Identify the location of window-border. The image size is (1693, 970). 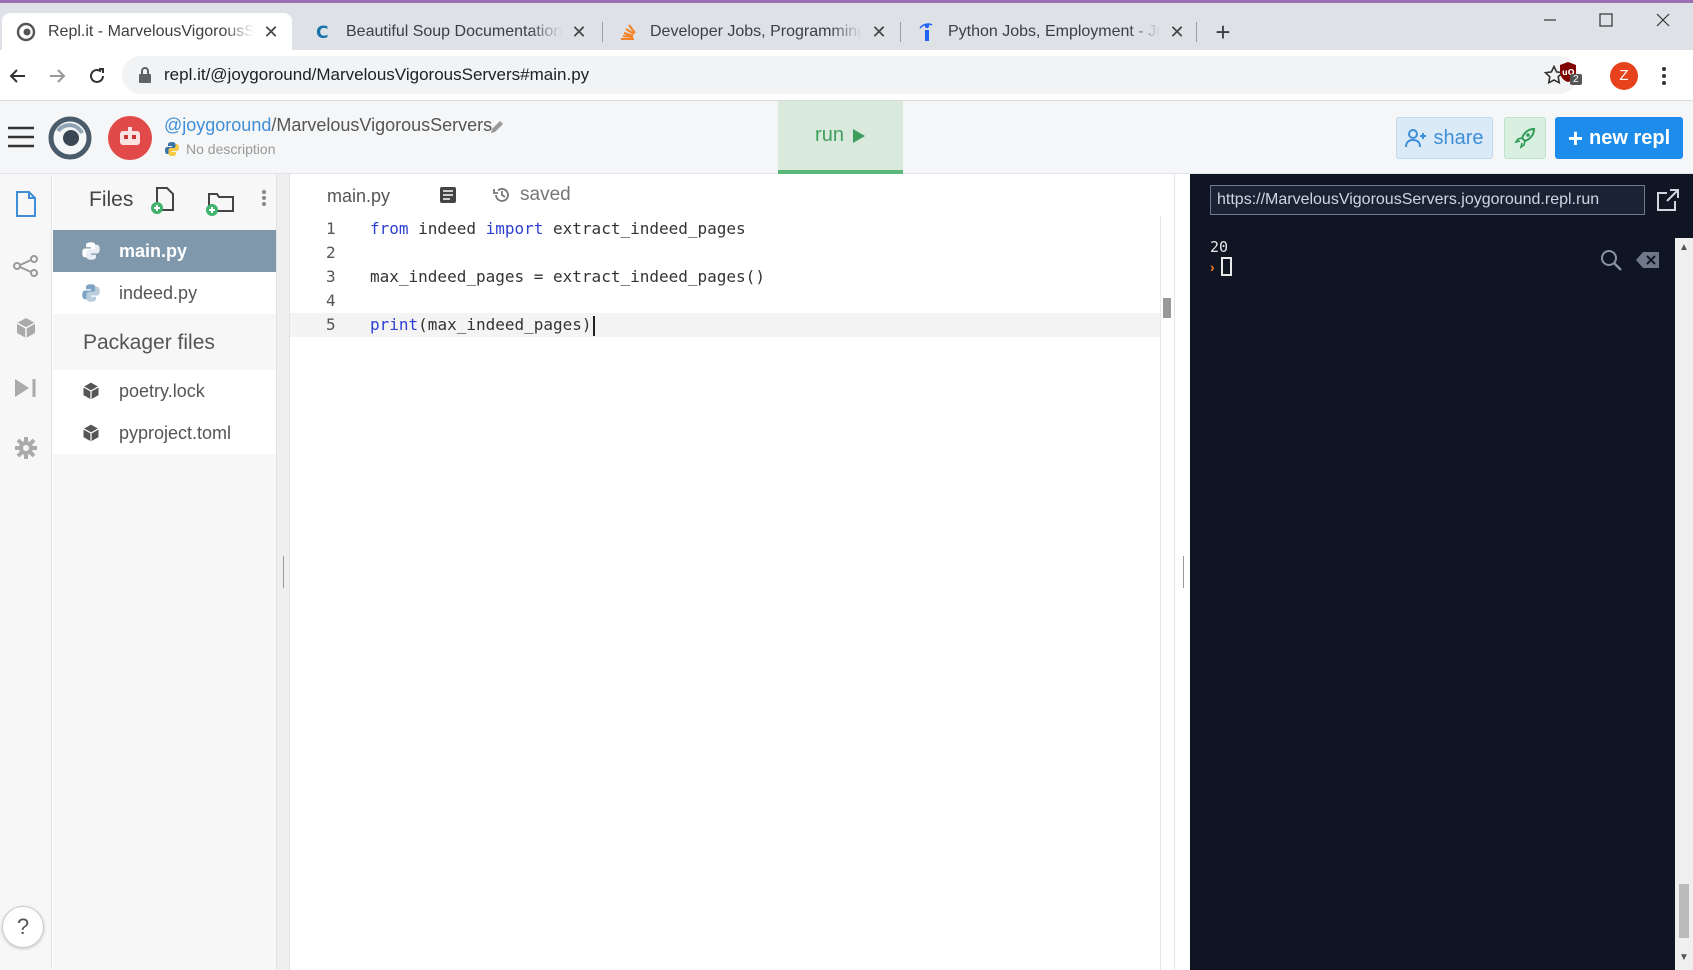
(846, 1).